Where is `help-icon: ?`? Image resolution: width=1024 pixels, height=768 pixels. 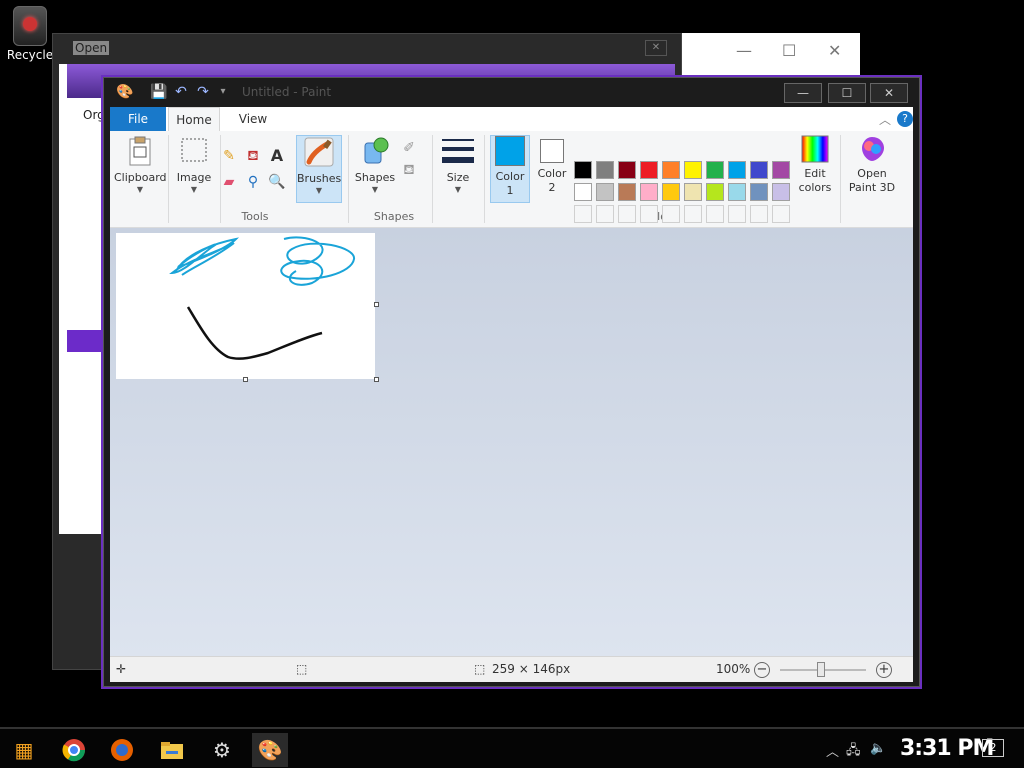
help-icon: ? is located at coordinates (905, 119).